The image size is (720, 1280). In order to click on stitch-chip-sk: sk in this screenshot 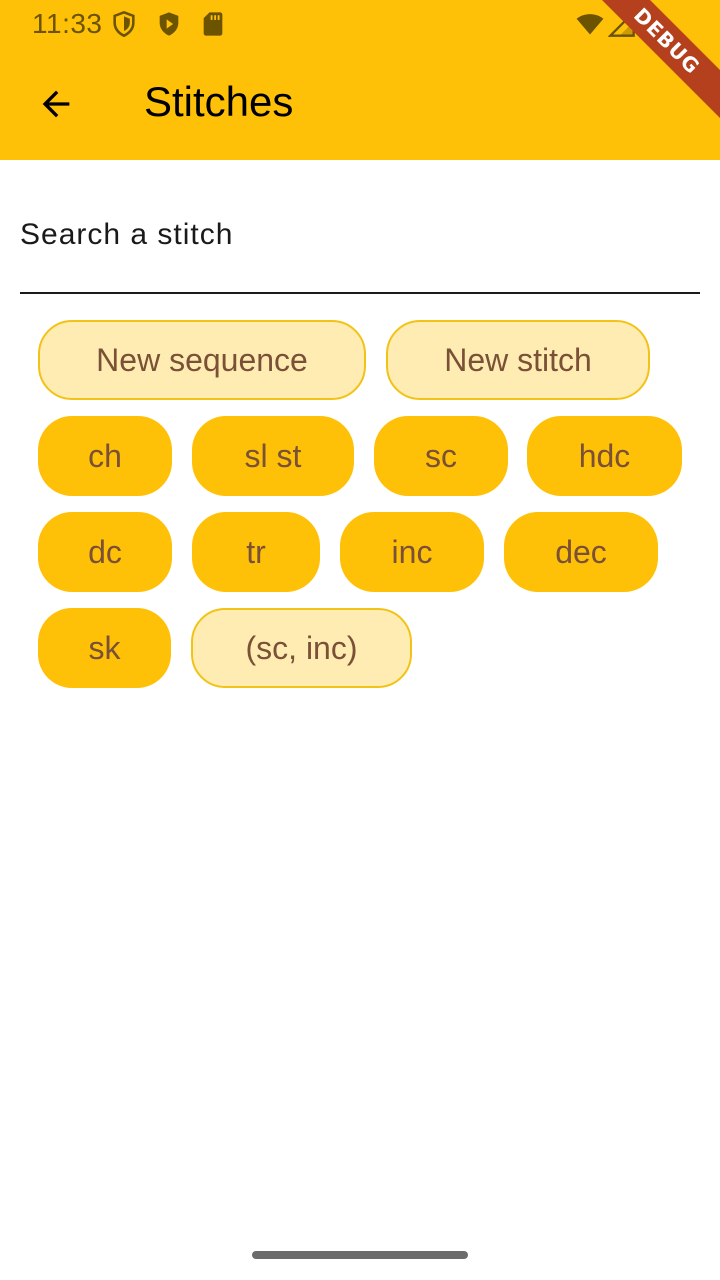, I will do `click(104, 648)`.